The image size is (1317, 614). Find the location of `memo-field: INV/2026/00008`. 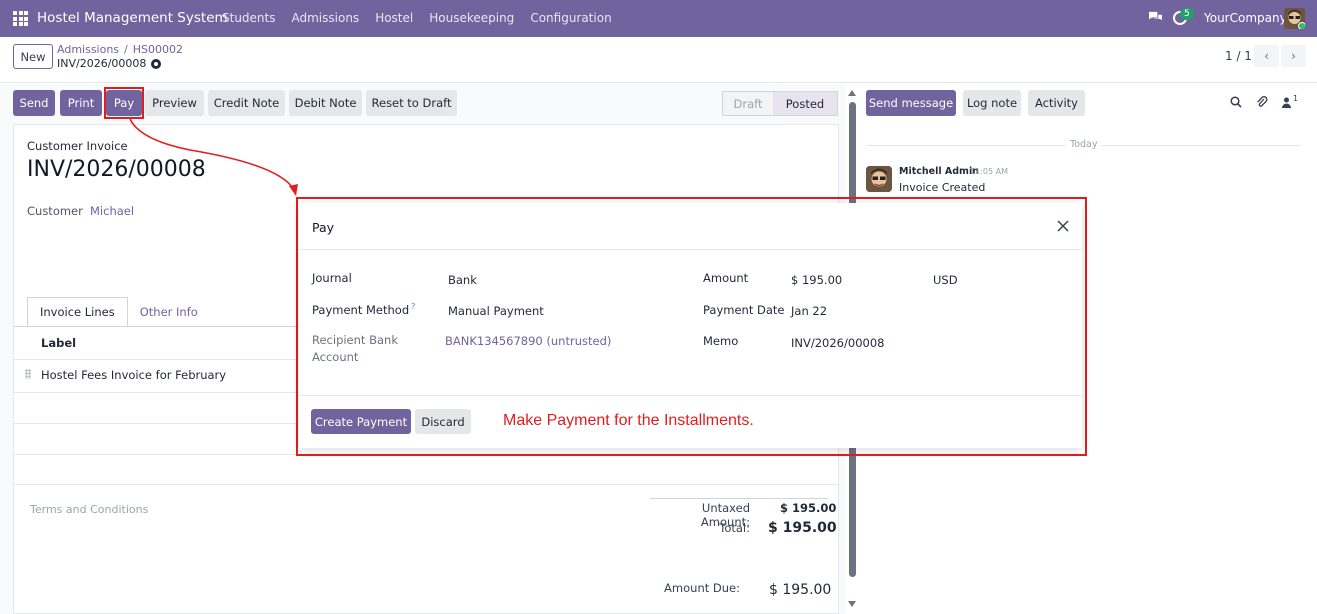

memo-field: INV/2026/00008 is located at coordinates (837, 343).